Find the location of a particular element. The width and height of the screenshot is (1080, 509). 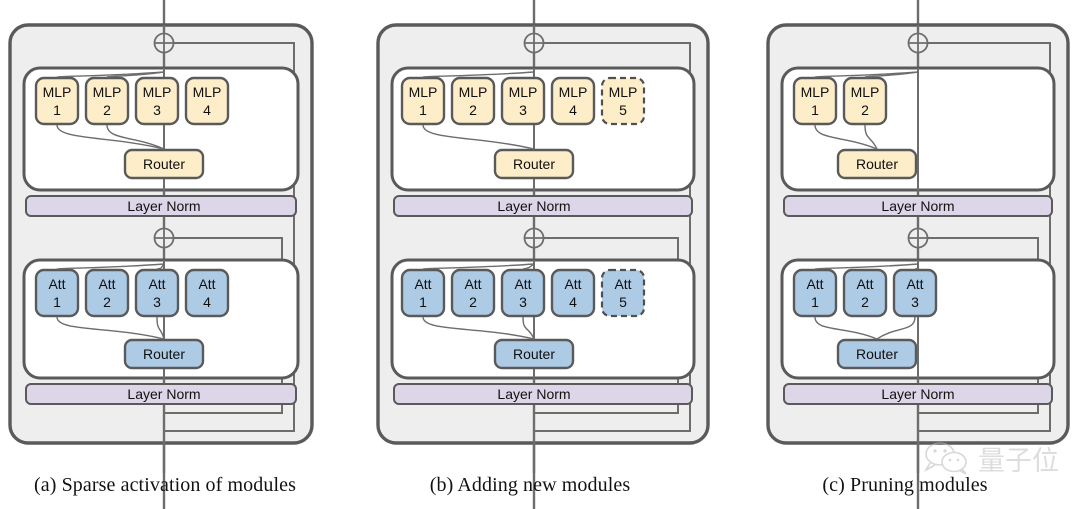

module-label-top-mlp-5: MLP is located at coordinates (623, 92).